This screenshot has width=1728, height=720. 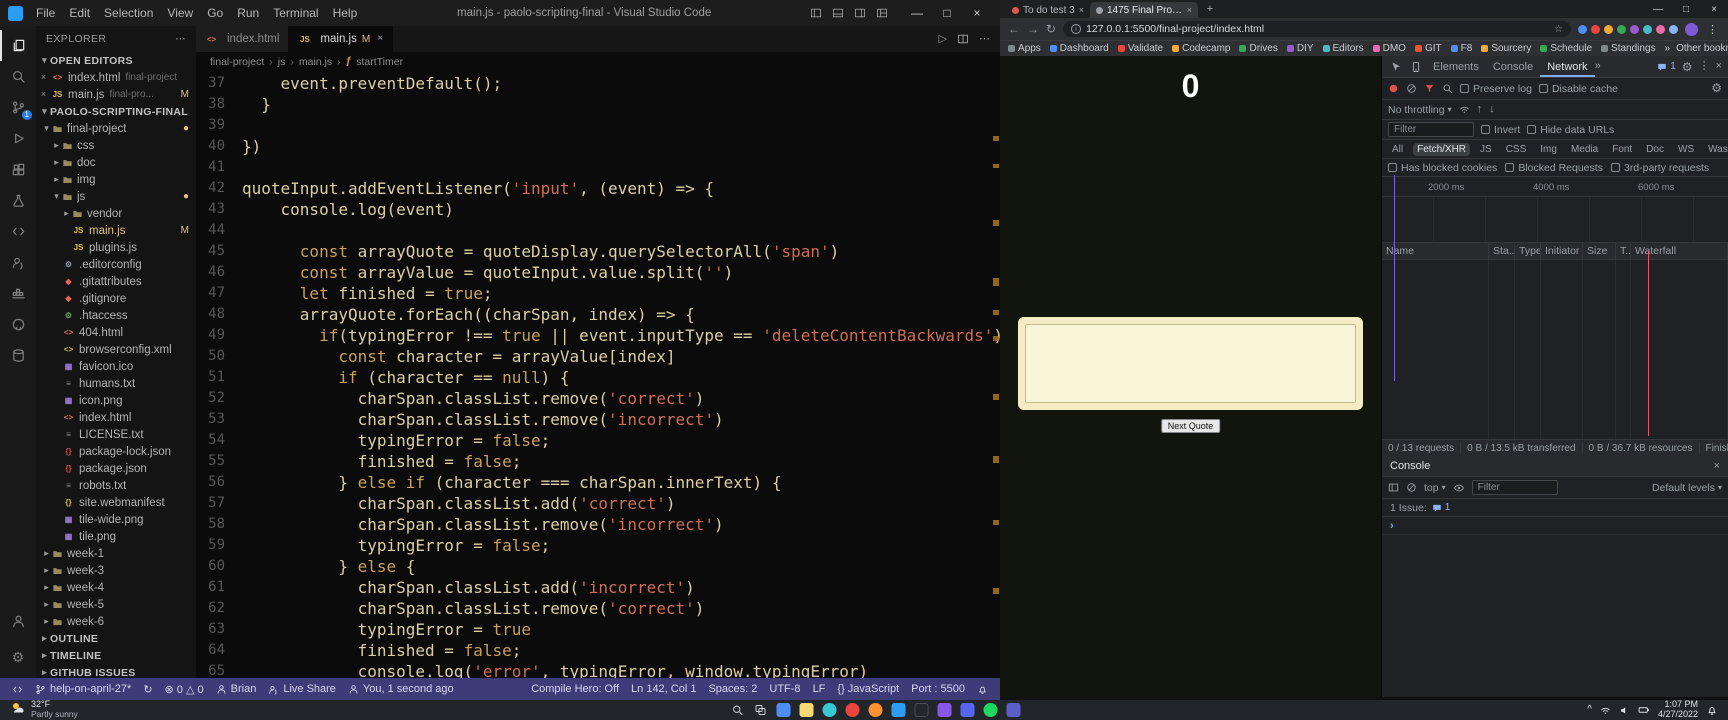 What do you see at coordinates (116, 366) in the screenshot?
I see `tree-item-favicon-ico: ▦ favicon.ico` at bounding box center [116, 366].